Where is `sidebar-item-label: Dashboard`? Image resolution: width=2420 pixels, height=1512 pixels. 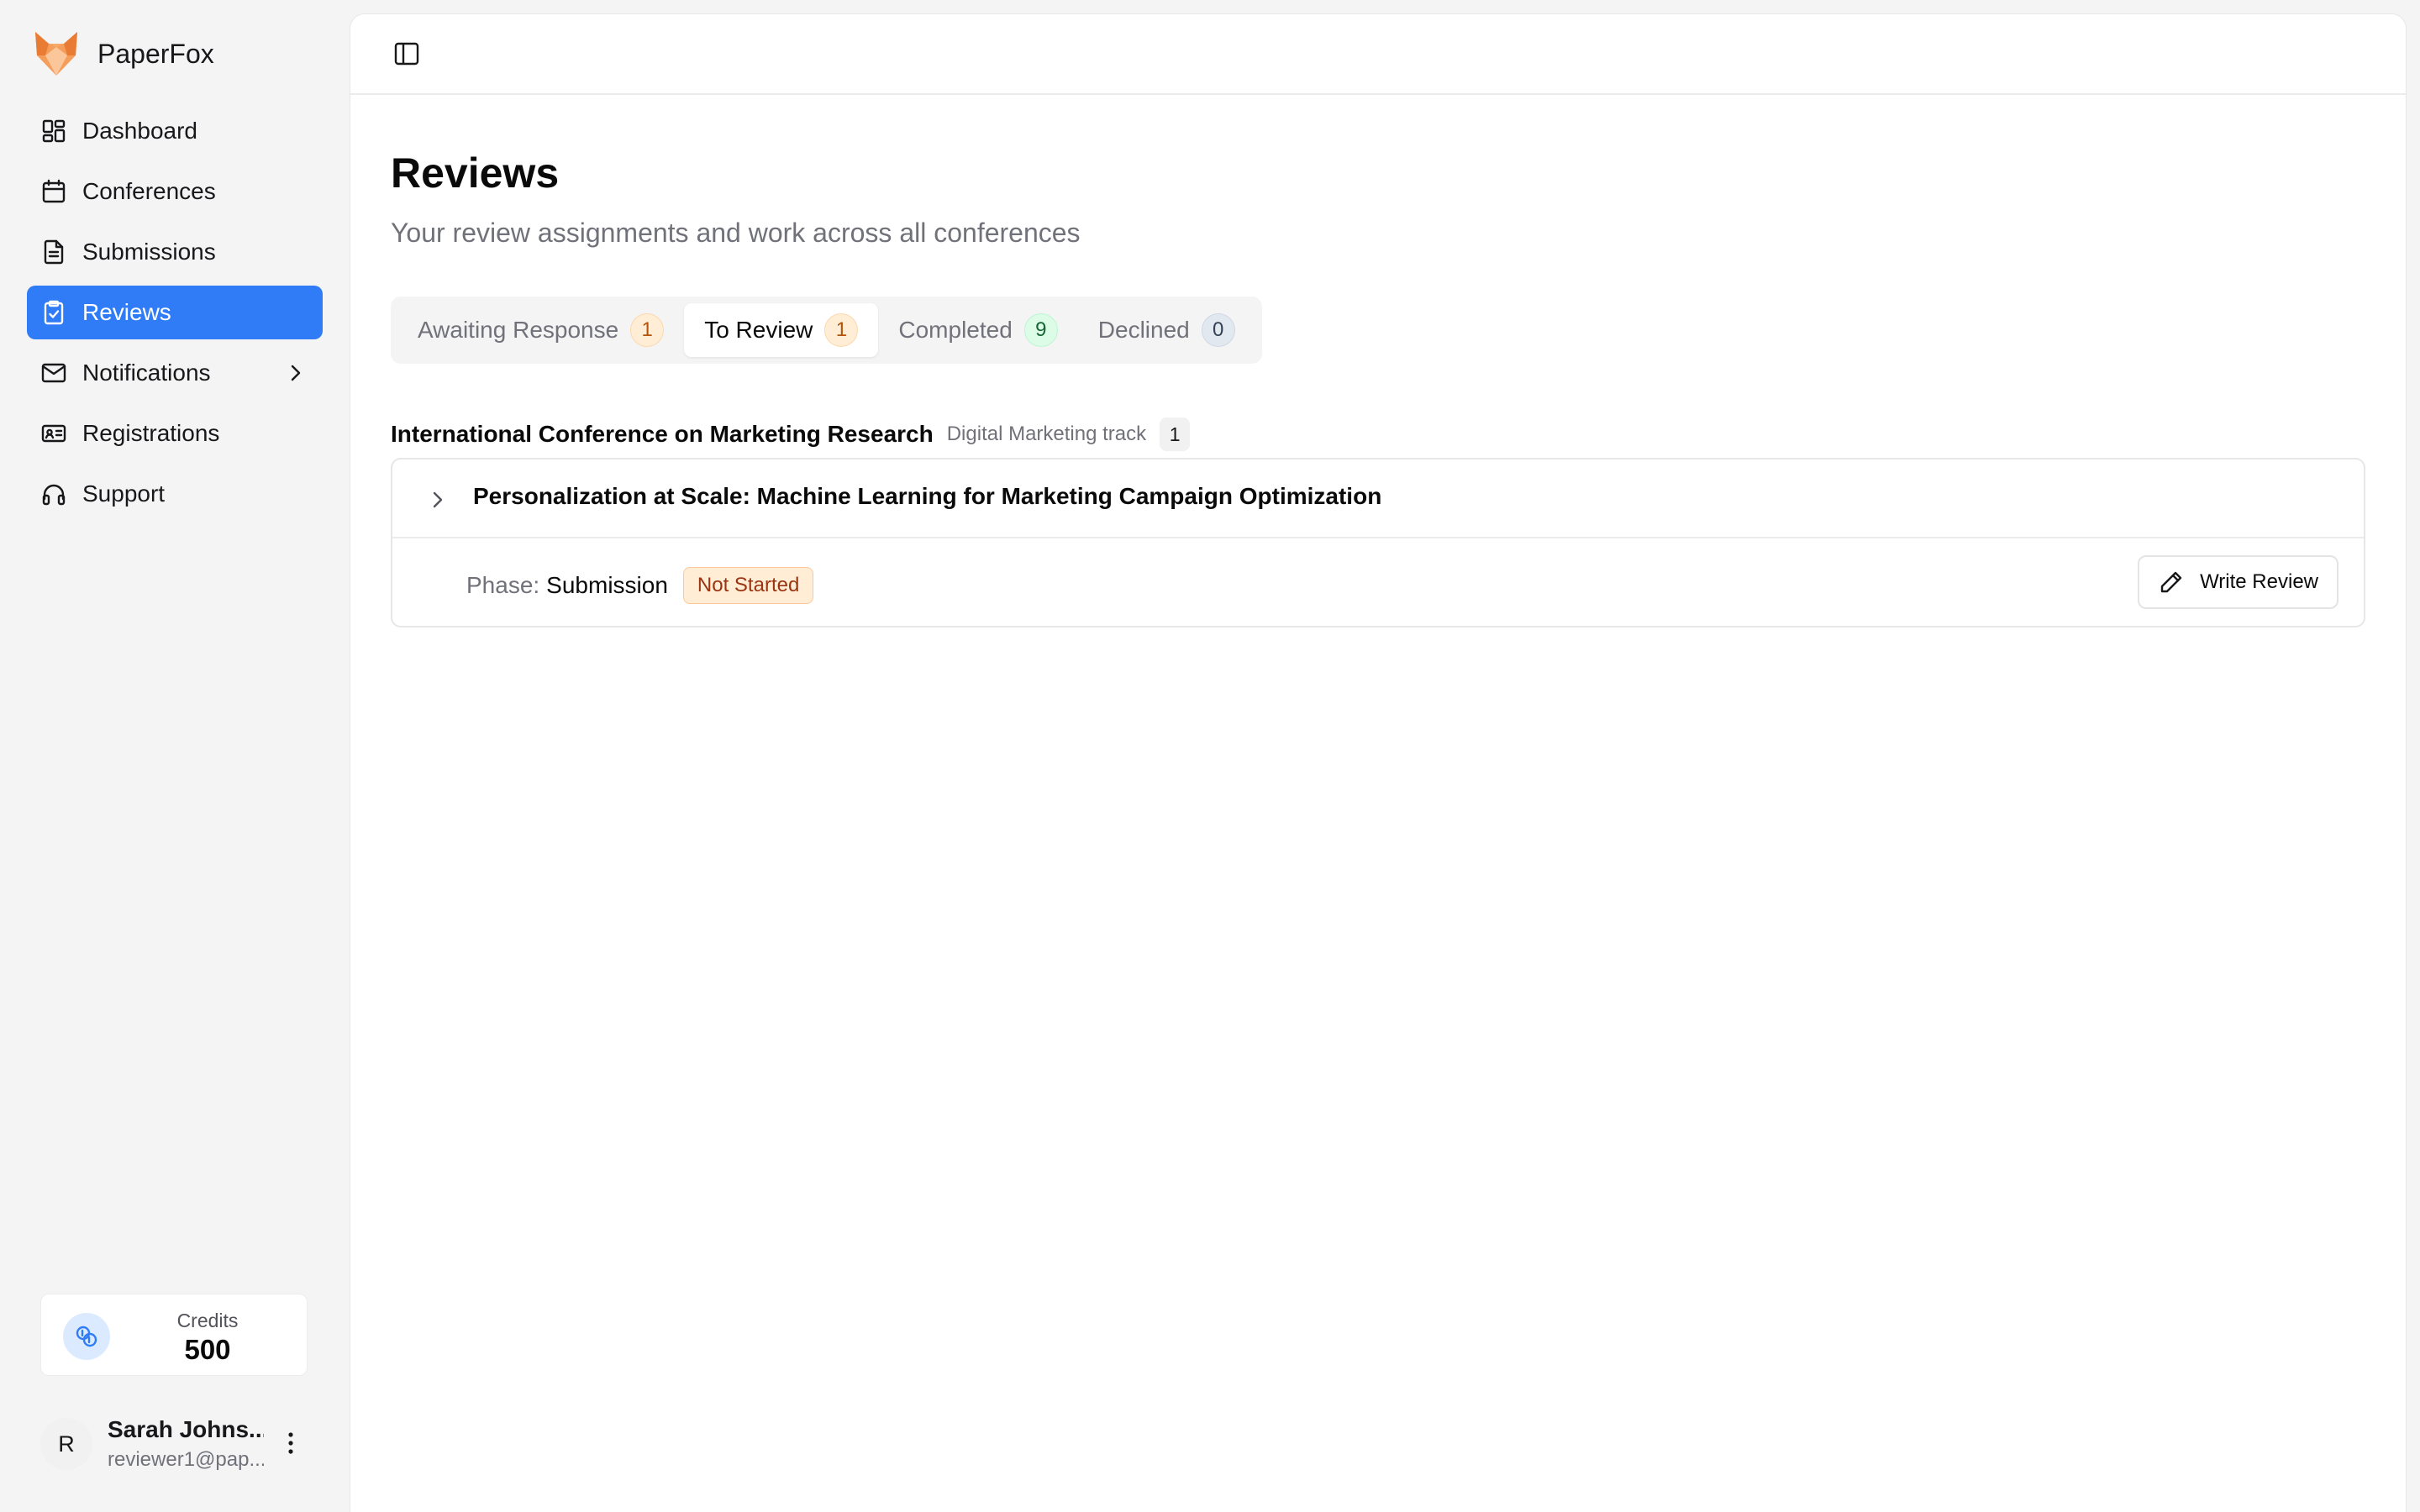 sidebar-item-label: Dashboard is located at coordinates (139, 131).